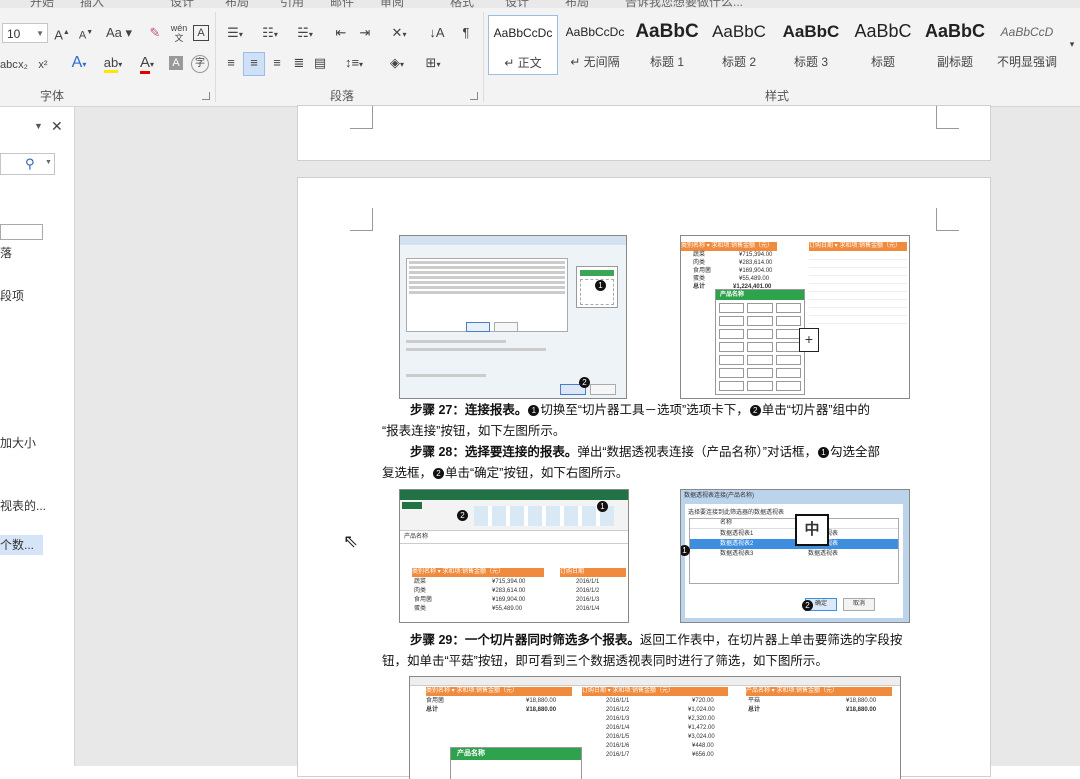 The image size is (1080, 779). What do you see at coordinates (397, 63) in the screenshot?
I see `shading-icon: ◈▾` at bounding box center [397, 63].